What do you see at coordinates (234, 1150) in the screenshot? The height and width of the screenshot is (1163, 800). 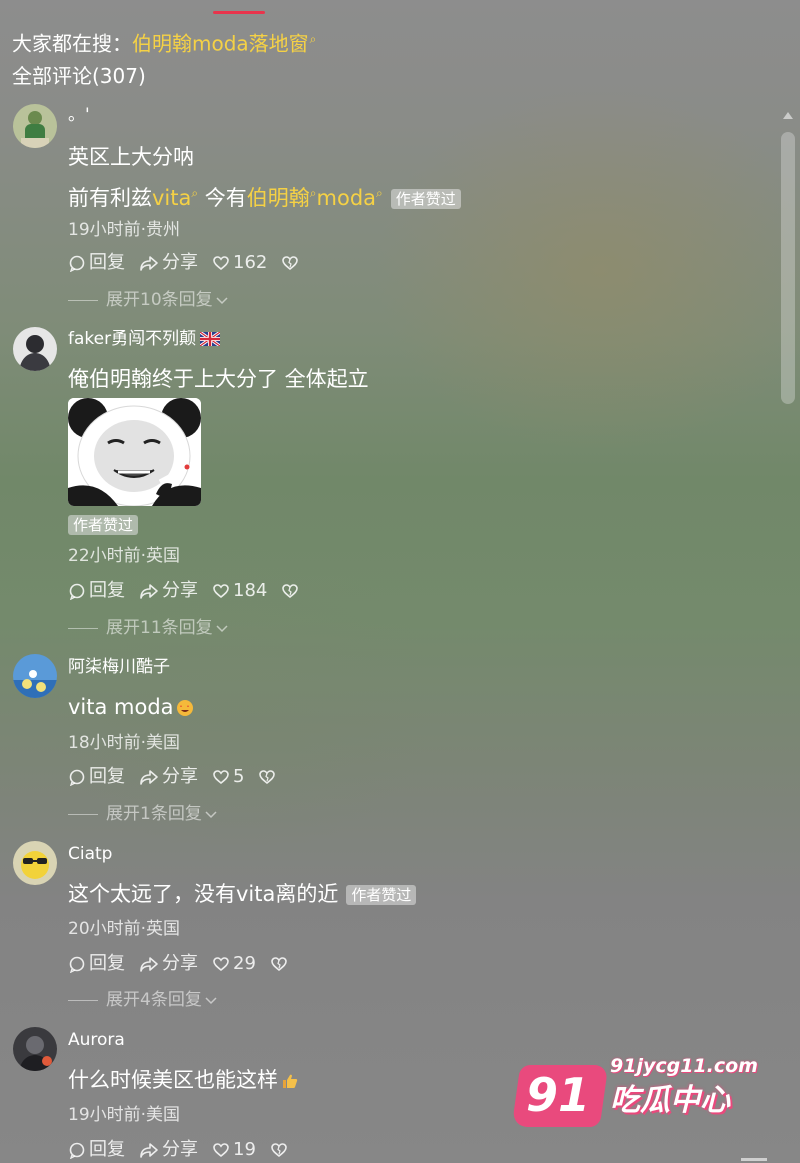 I see `like-button: 19` at bounding box center [234, 1150].